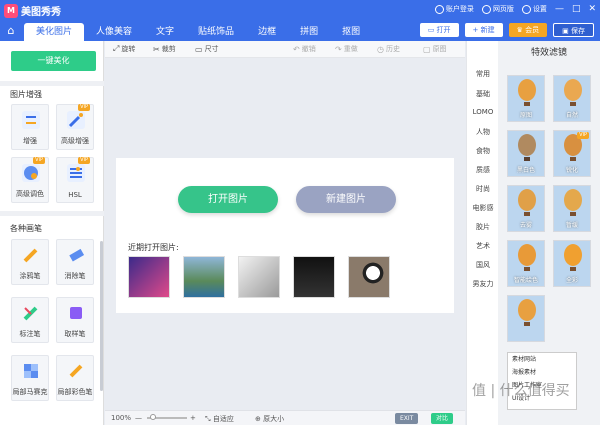 Image resolution: width=600 pixels, height=425 pixels. Describe the element at coordinates (566, 31) in the screenshot. I see `save-icon: ▣` at that location.